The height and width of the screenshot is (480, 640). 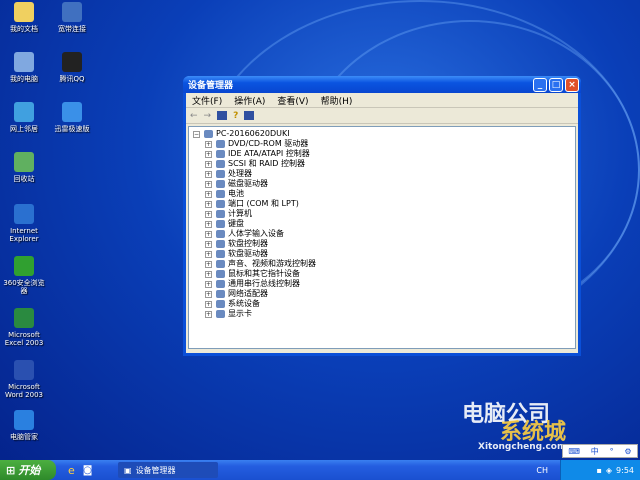 What do you see at coordinates (382, 164) in the screenshot?
I see `device-category: + SCSI 和 RAID 控制器` at bounding box center [382, 164].